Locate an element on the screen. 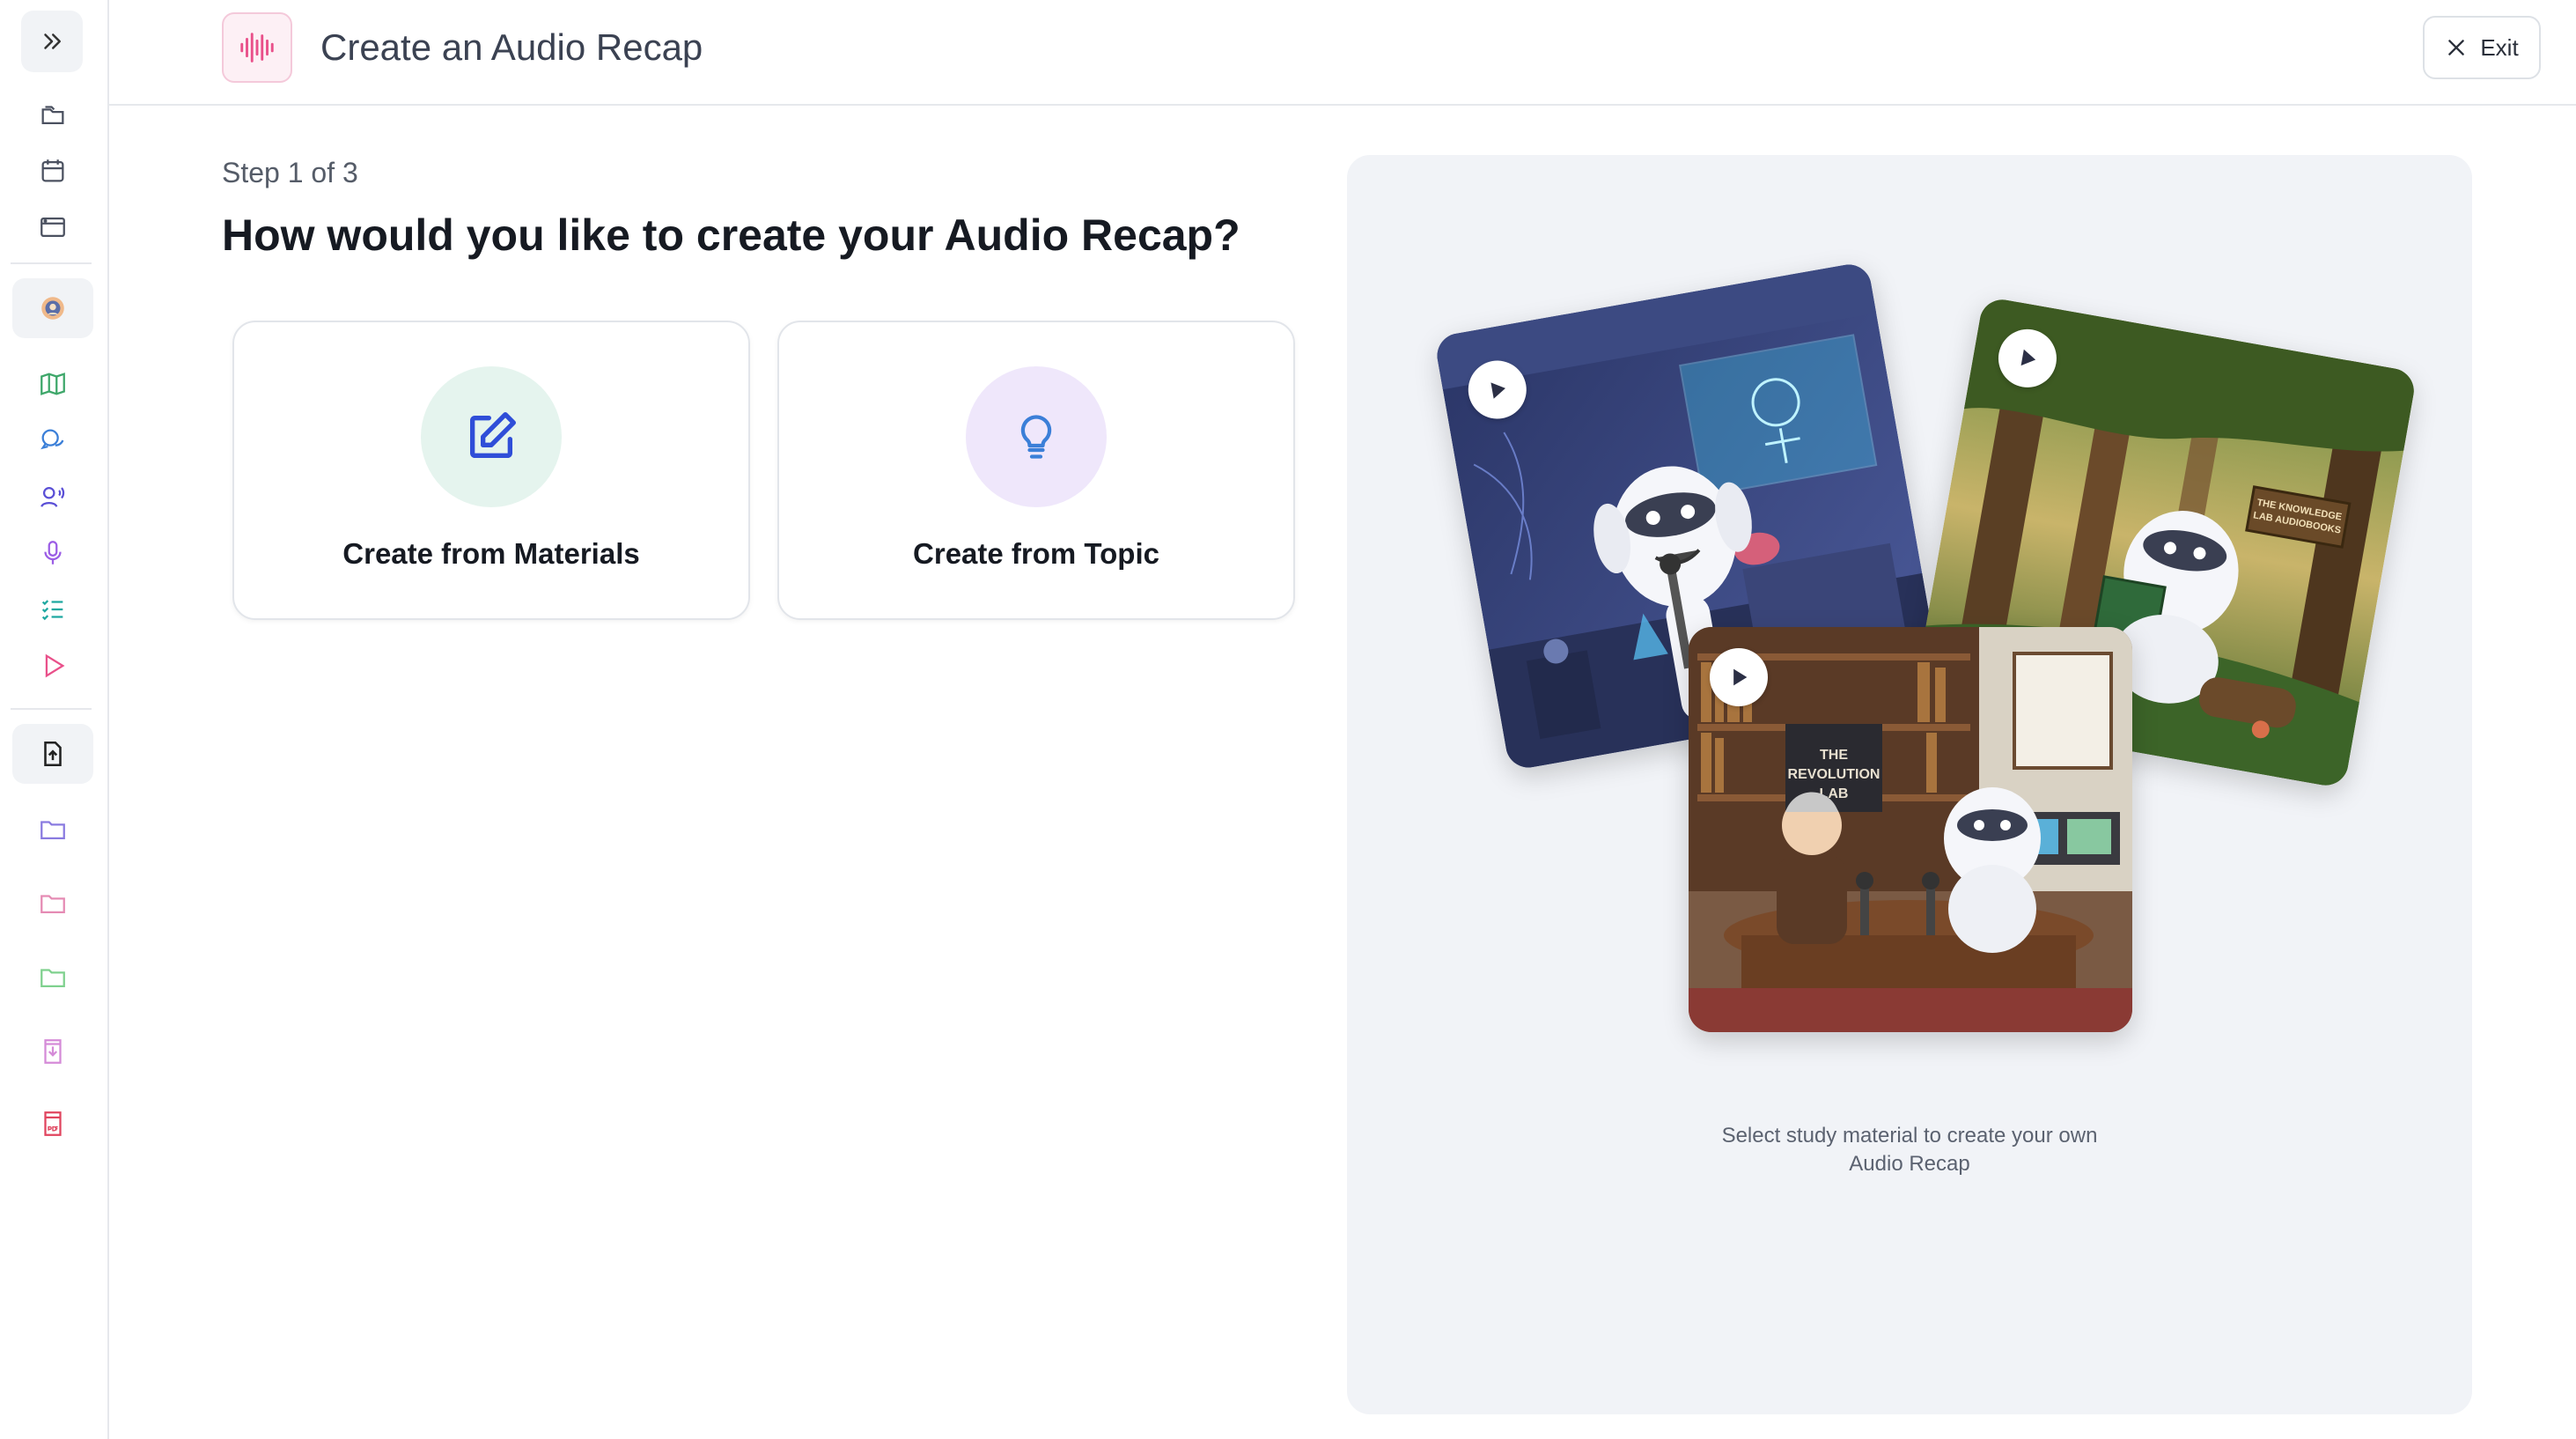  sidebar-item-folder-purple is located at coordinates (53, 830).